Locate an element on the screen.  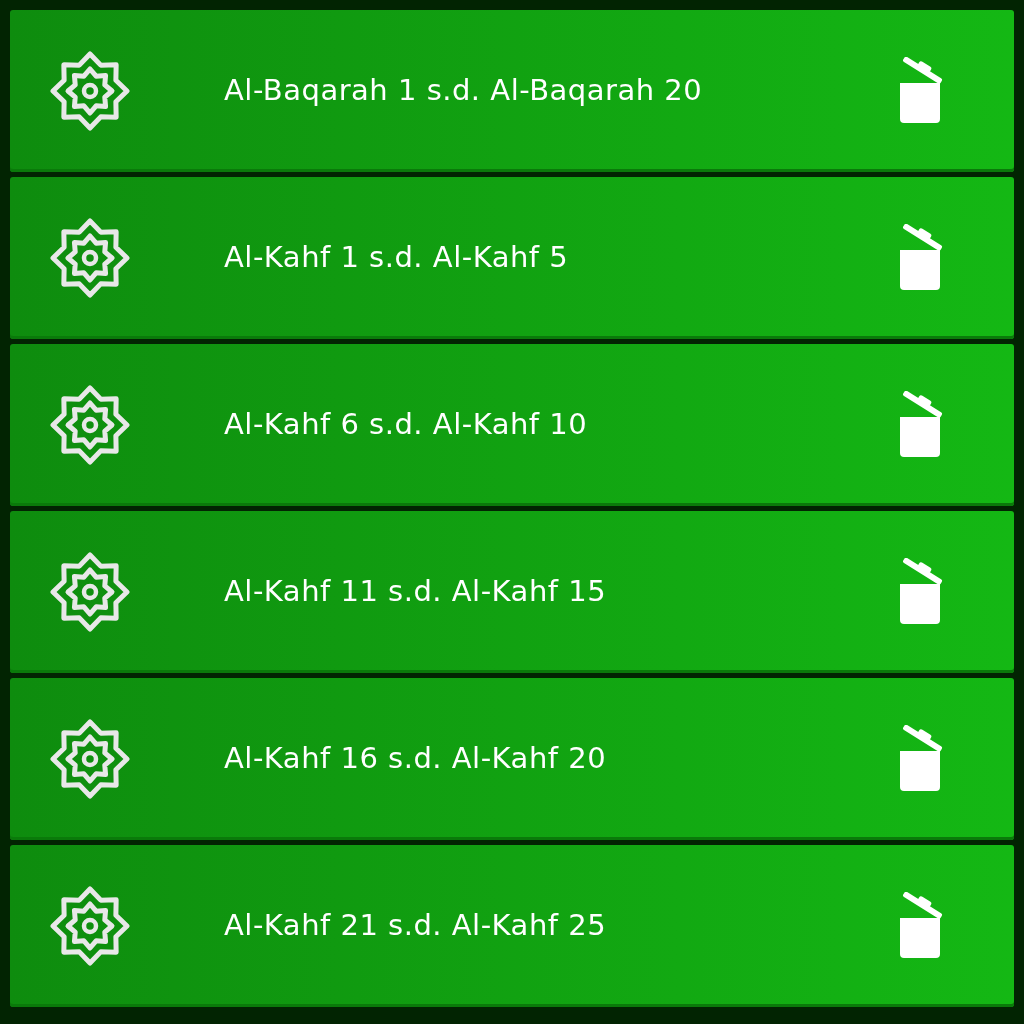
item-label: Al-Kahf 6 s.d. Al-Kahf 10 is located at coordinates (406, 425).